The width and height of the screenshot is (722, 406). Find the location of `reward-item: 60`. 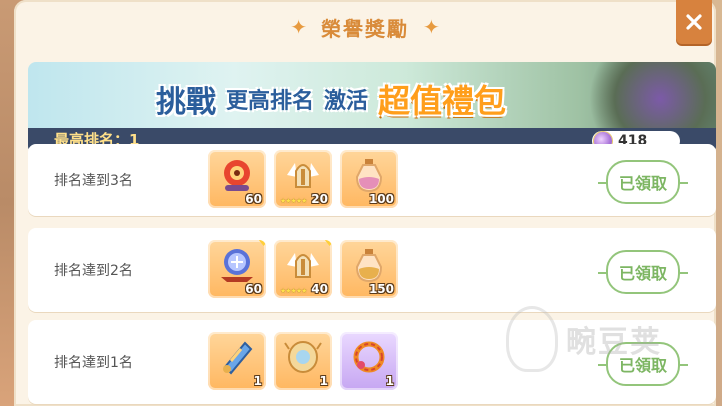

reward-item: 60 is located at coordinates (237, 179).